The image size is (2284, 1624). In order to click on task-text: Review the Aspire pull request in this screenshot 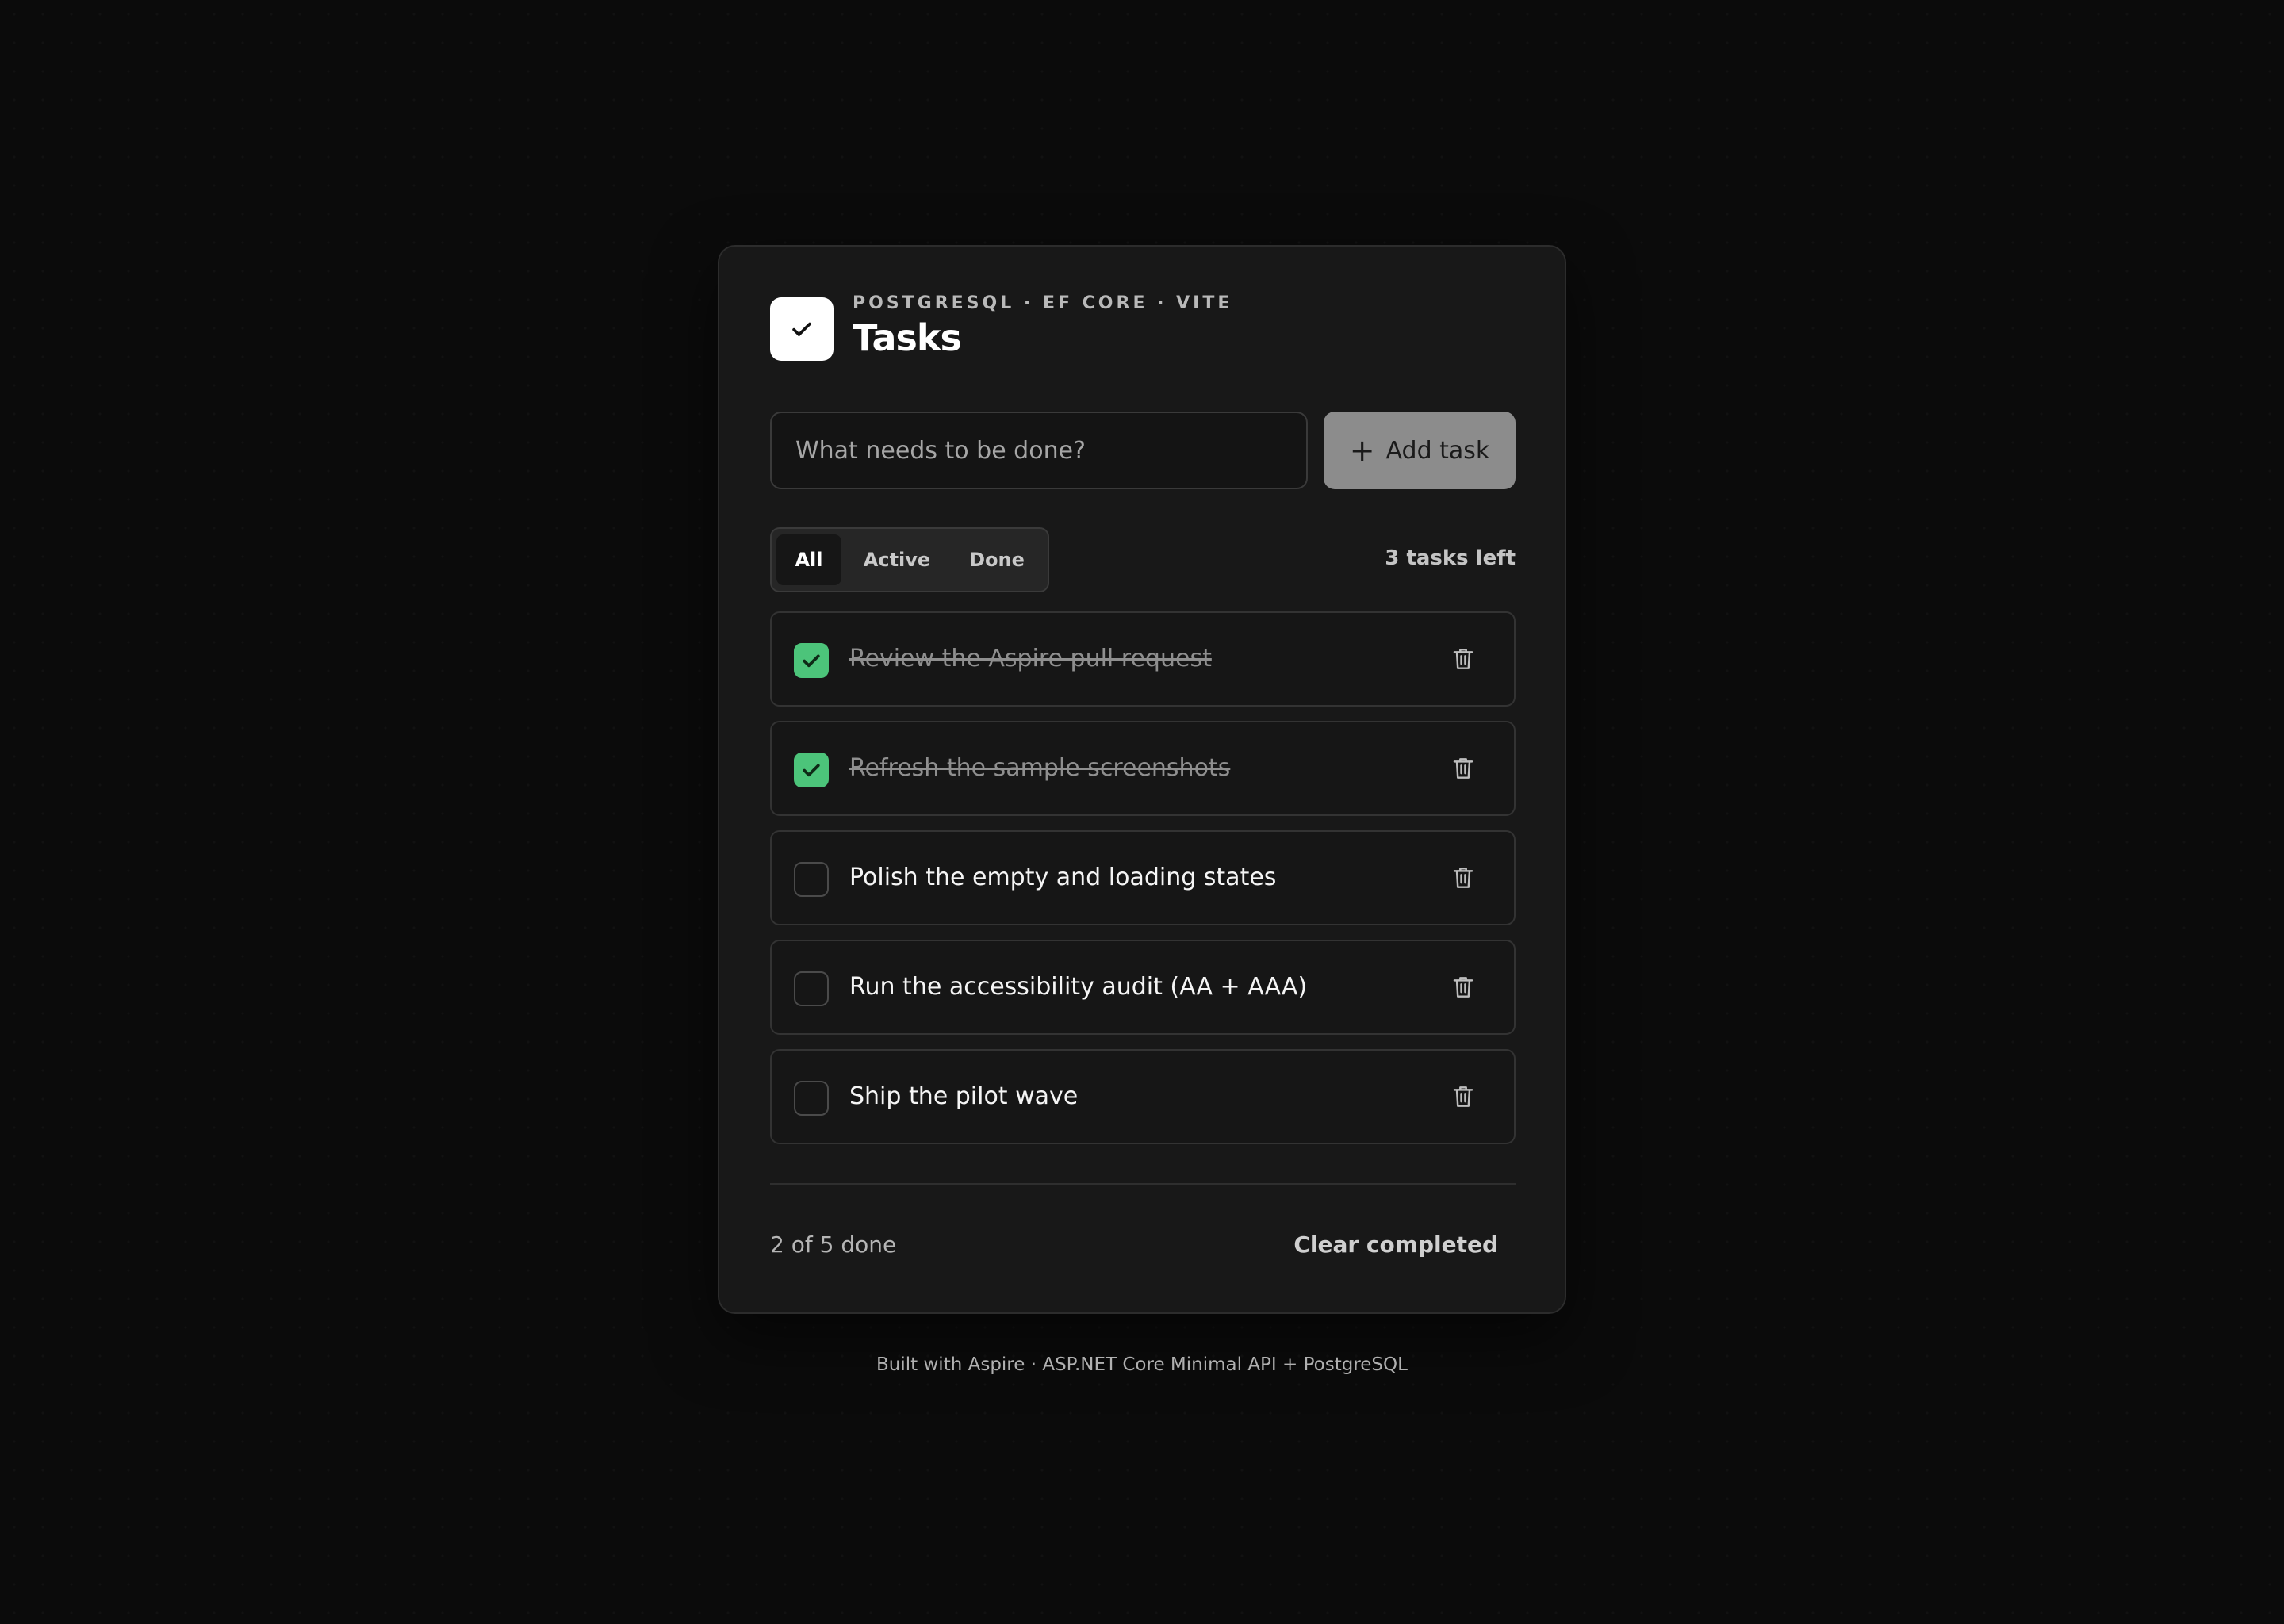, I will do `click(1030, 658)`.